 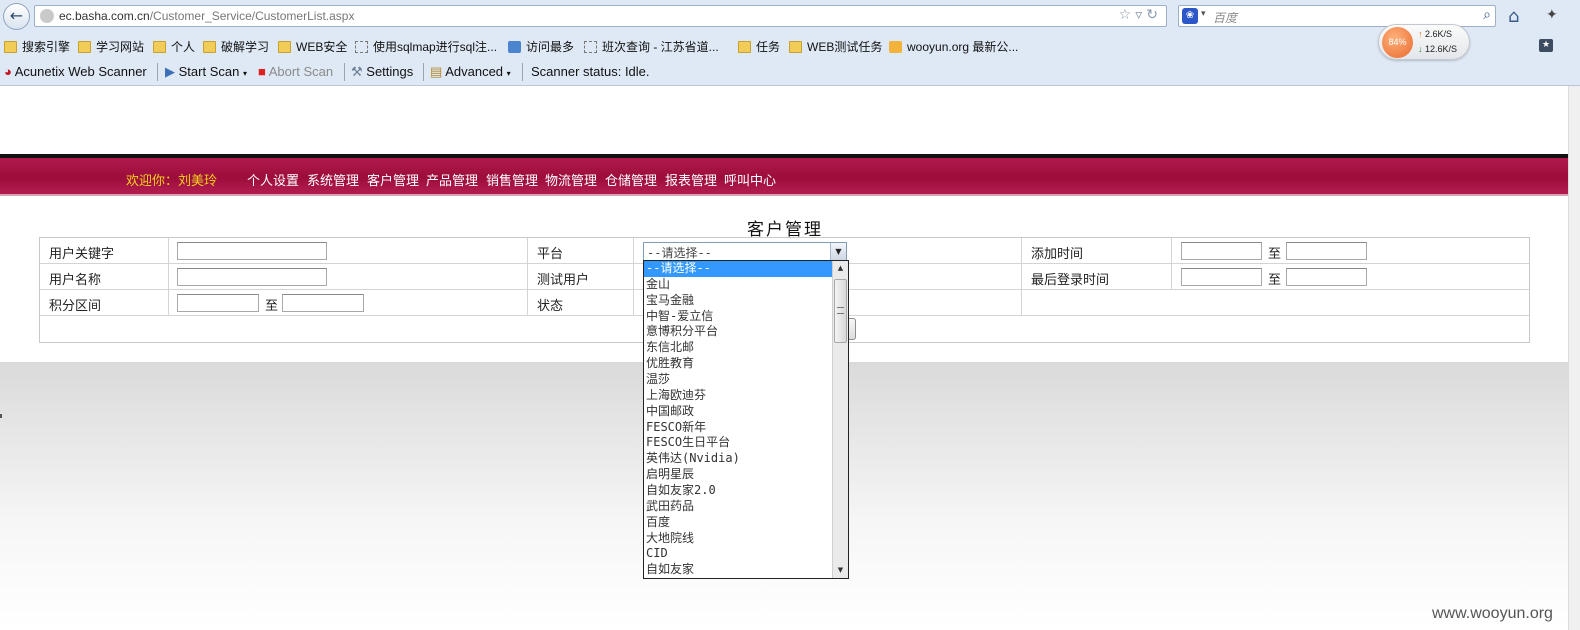 I want to click on dropdown-option: 武田药品, so click(x=738, y=507).